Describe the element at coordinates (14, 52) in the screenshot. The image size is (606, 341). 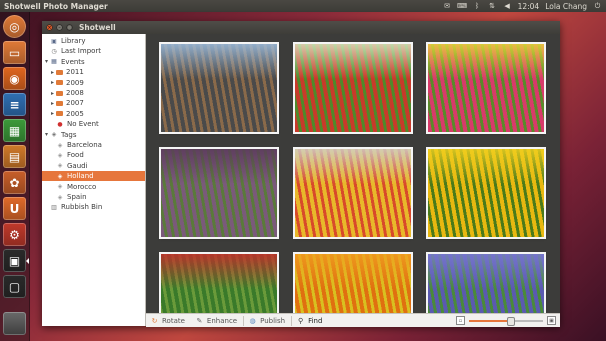
I see `launcher-files-icon: ▭` at that location.